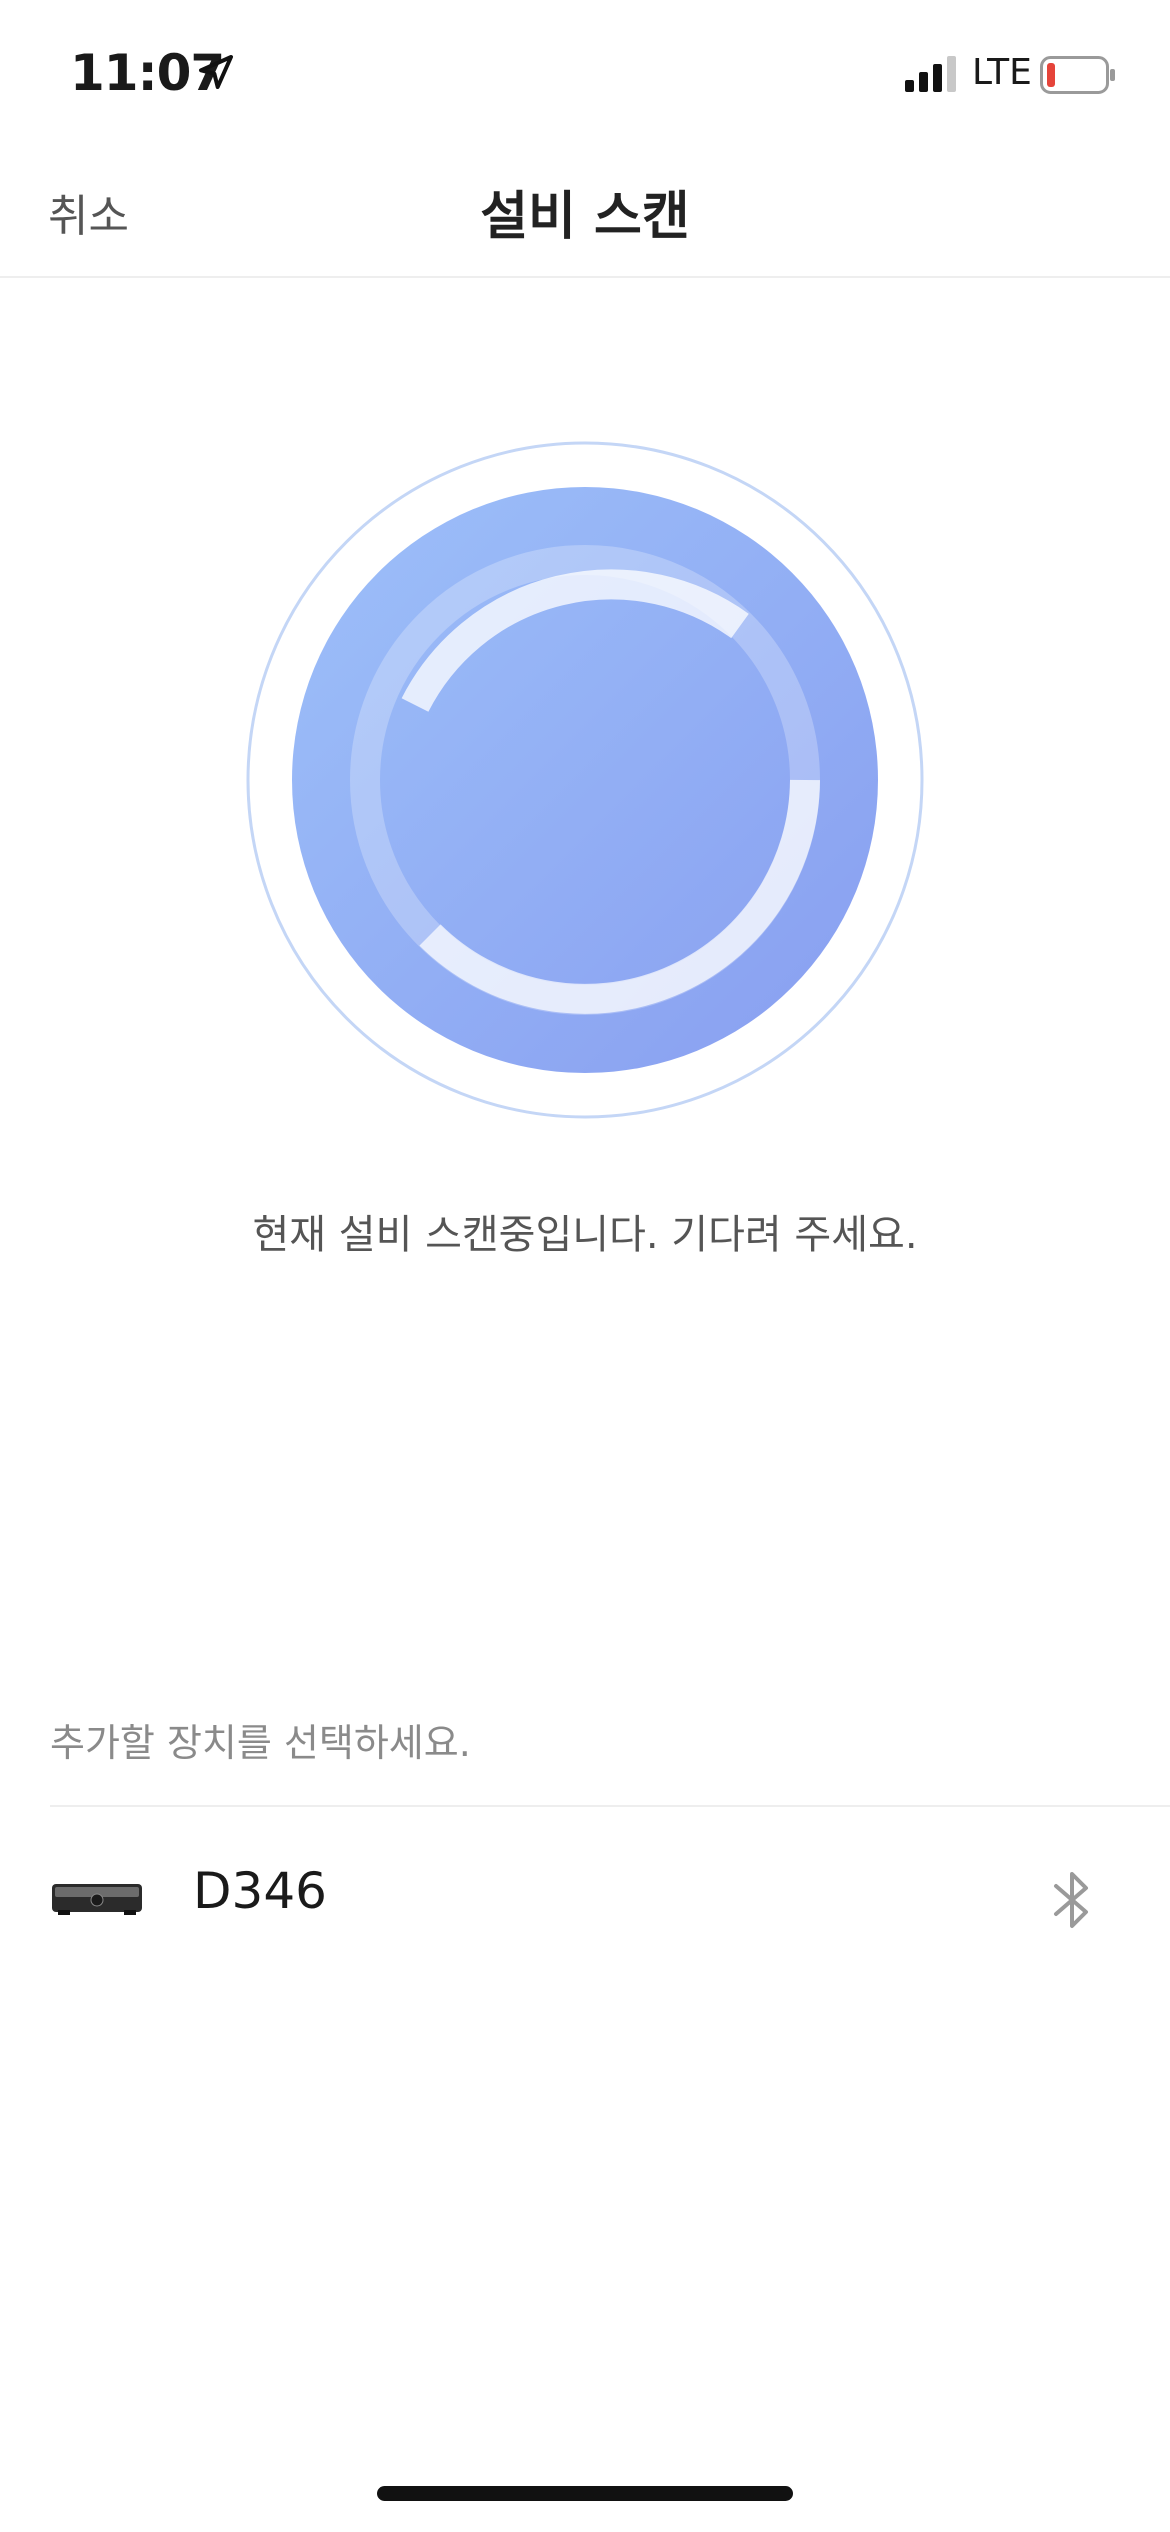 This screenshot has height=2532, width=1170. What do you see at coordinates (585, 217) in the screenshot?
I see `page-title: 설비 스캔` at bounding box center [585, 217].